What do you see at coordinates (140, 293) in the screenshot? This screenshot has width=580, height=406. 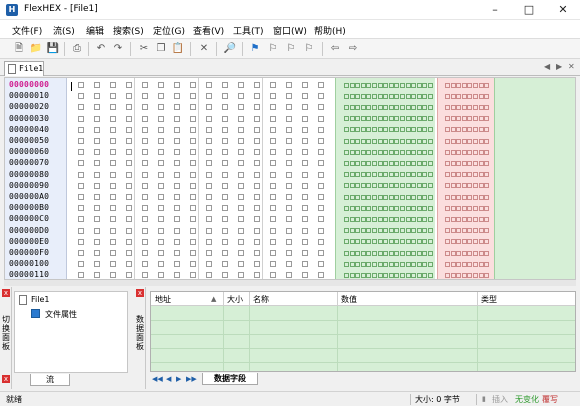 I see `close-panel-icon: x` at bounding box center [140, 293].